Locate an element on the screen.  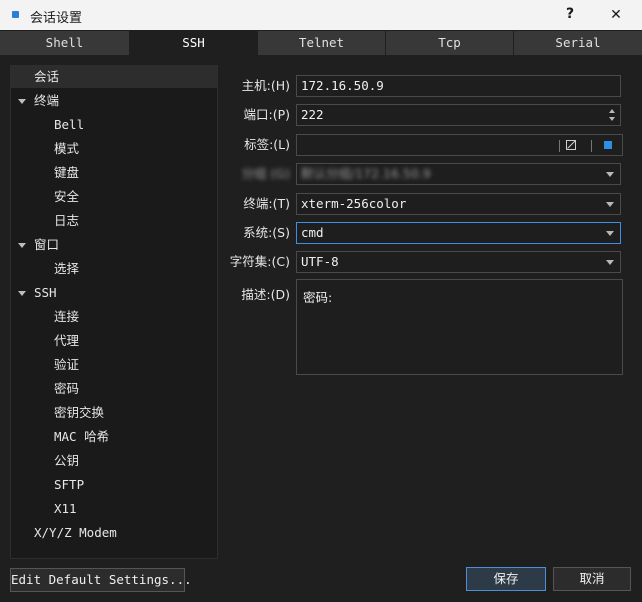
tab-ssh: SSH is located at coordinates (194, 43).